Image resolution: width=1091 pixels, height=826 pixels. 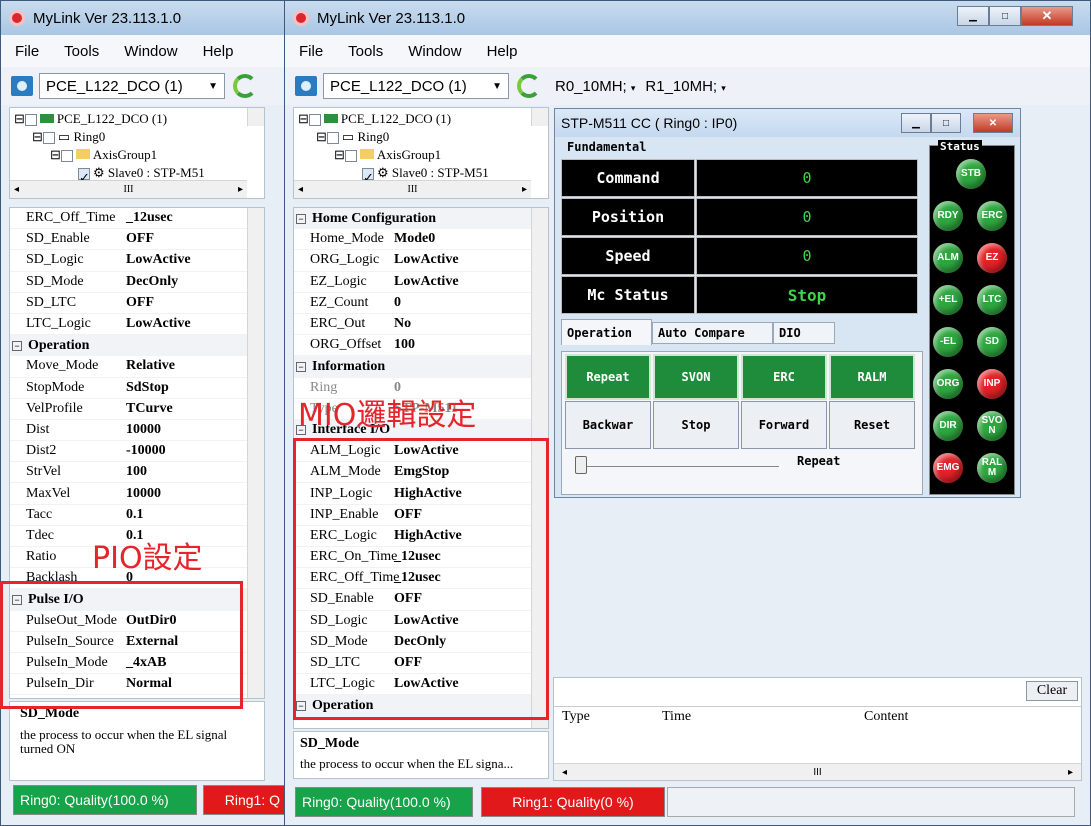 What do you see at coordinates (421, 325) in the screenshot?
I see `property-row: ERC_Out No` at bounding box center [421, 325].